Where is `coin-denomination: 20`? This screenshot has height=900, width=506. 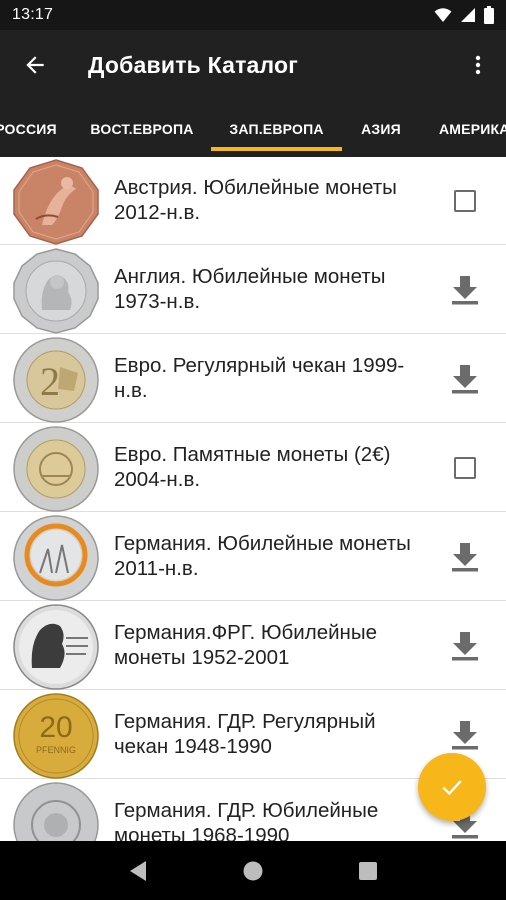 coin-denomination: 20 is located at coordinates (55, 727).